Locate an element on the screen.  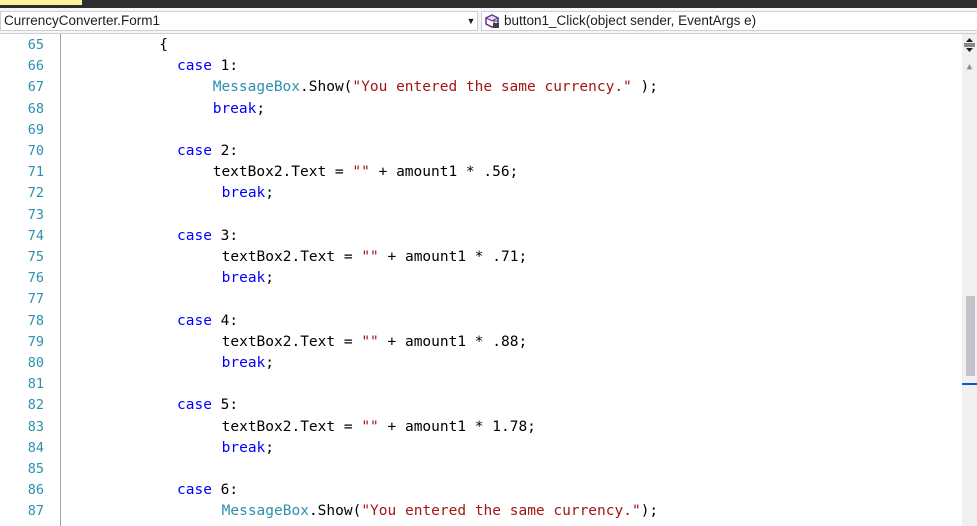
code-line: textBox2.Text = "" + amount1 * .88; is located at coordinates (375, 342).